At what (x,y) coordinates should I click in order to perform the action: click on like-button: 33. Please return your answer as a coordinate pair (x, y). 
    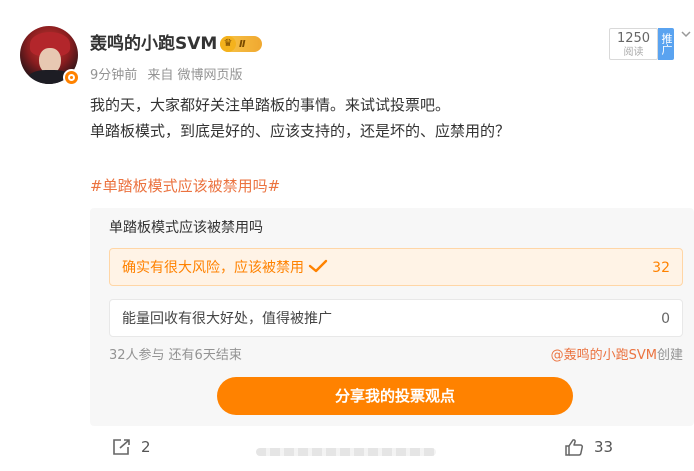
    Looking at the image, I should click on (588, 447).